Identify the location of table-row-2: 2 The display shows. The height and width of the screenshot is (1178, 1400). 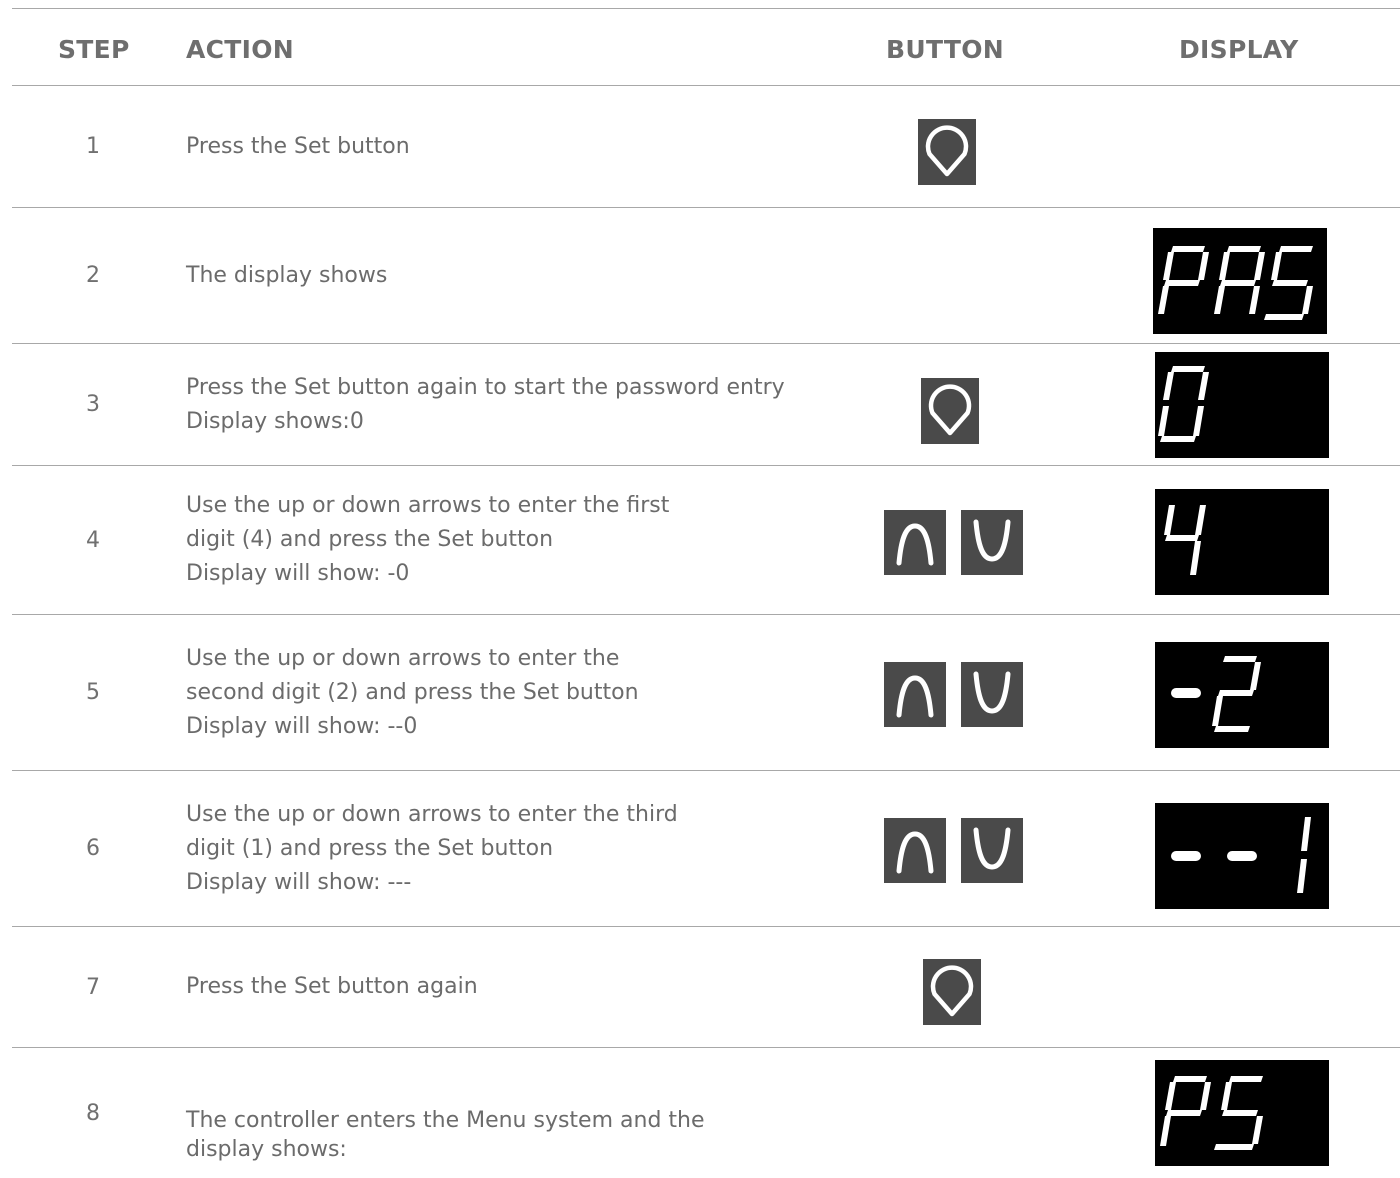
(706, 276).